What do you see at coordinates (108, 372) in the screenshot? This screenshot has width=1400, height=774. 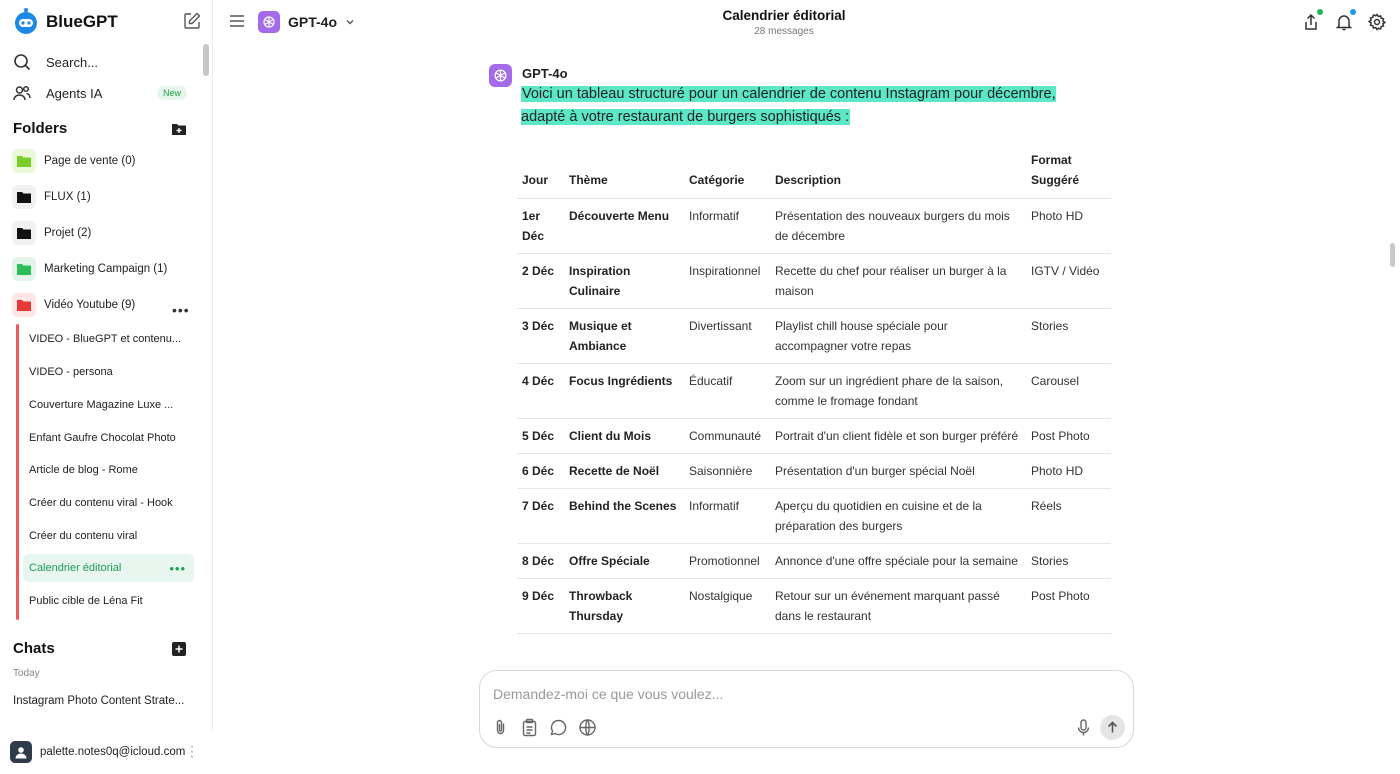 I see `subfolder-item: VIDEO - persona` at bounding box center [108, 372].